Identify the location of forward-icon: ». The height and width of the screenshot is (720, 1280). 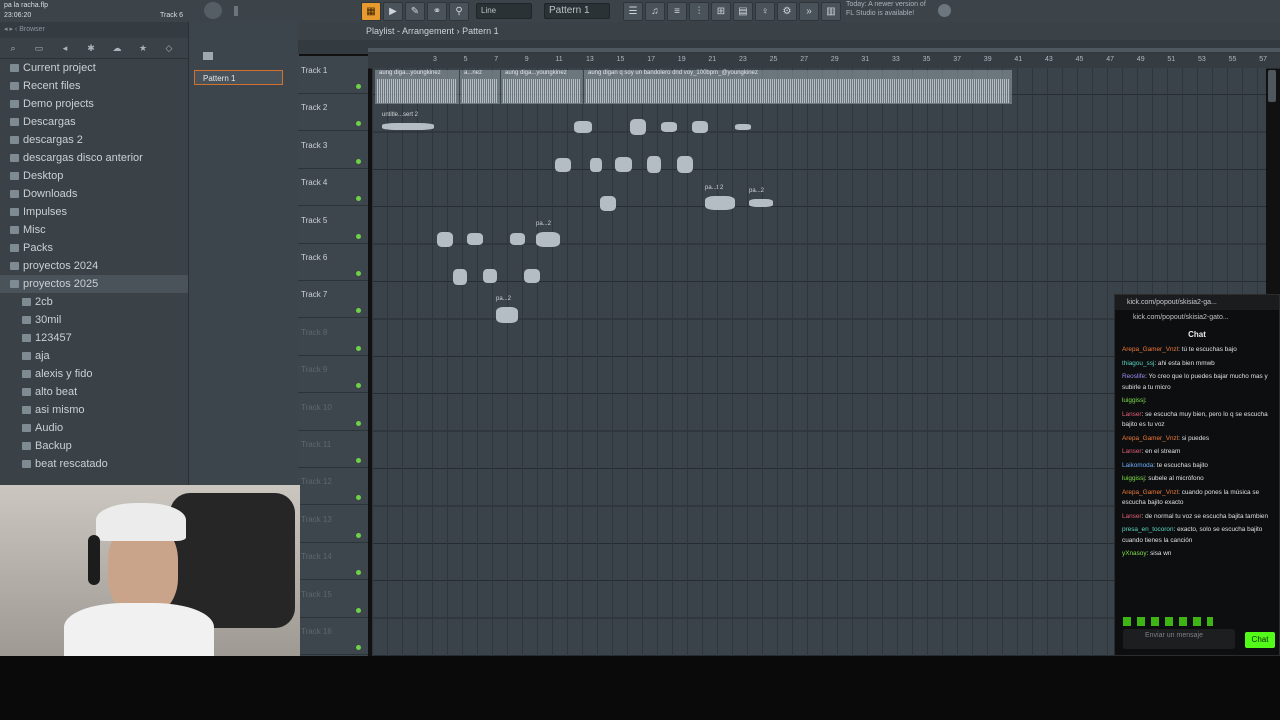
(809, 11).